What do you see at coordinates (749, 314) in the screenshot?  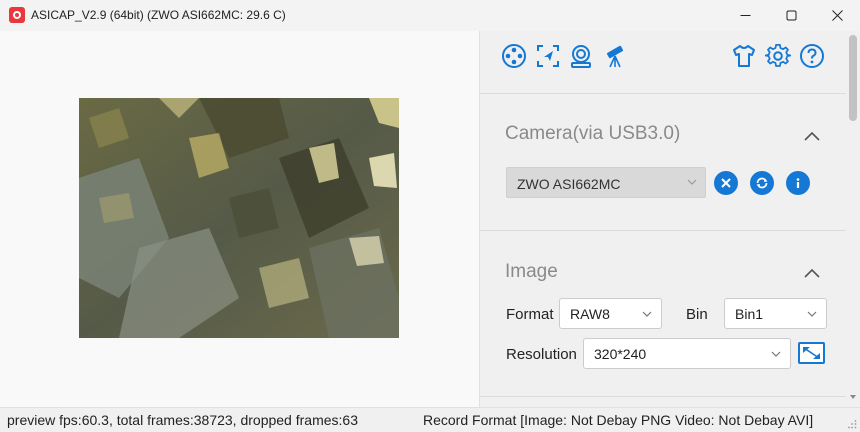 I see `bin-select-value: Bin1` at bounding box center [749, 314].